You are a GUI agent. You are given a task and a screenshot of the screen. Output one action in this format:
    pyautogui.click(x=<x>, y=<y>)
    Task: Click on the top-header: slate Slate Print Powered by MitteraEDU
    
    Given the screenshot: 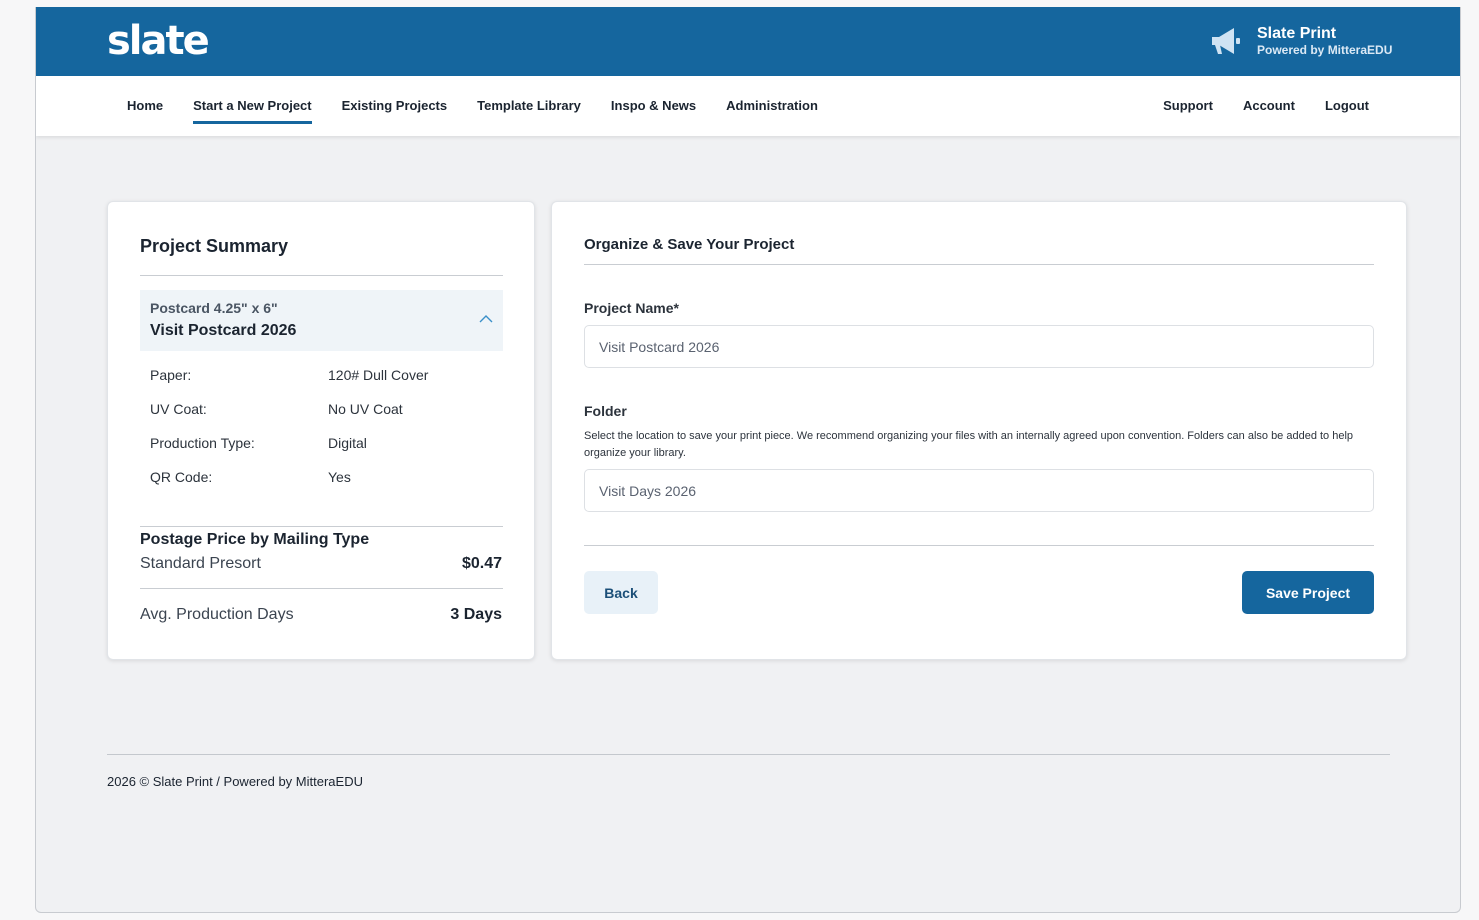 What is the action you would take?
    pyautogui.click(x=748, y=41)
    